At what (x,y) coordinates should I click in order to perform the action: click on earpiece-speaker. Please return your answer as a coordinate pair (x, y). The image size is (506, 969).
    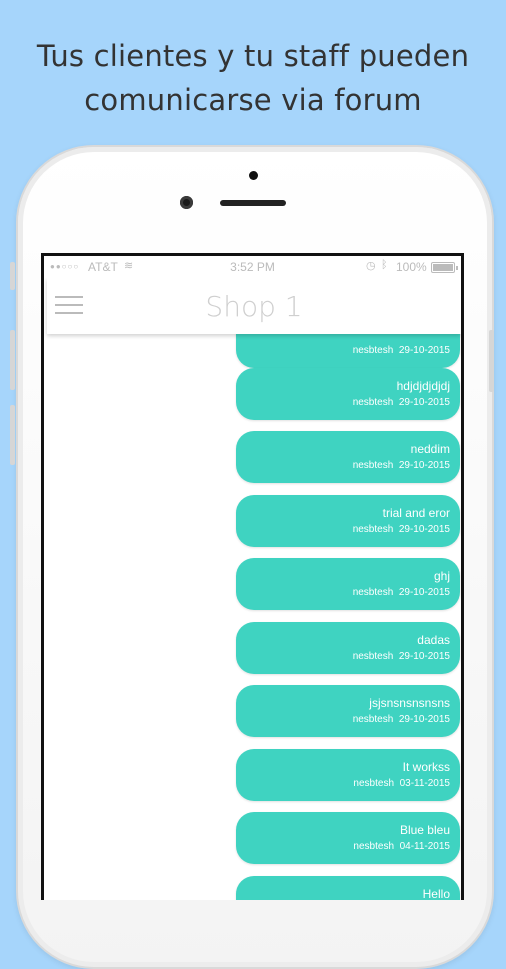
    Looking at the image, I should click on (253, 203).